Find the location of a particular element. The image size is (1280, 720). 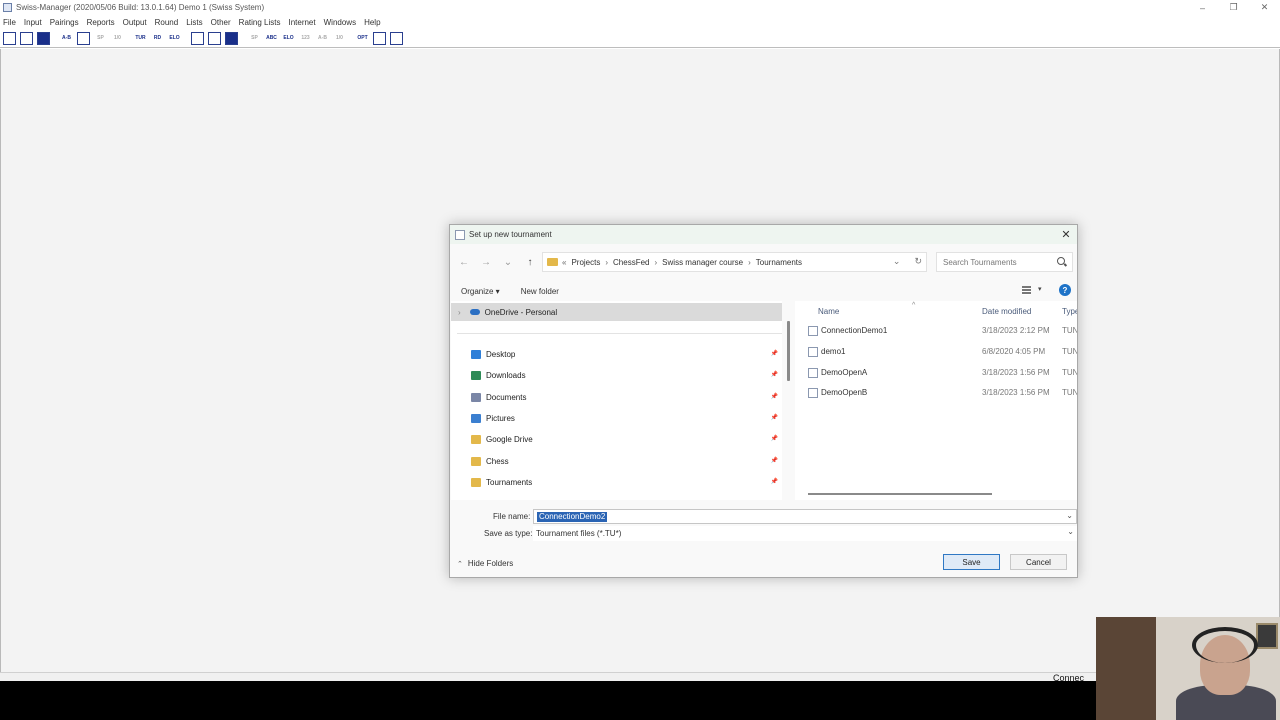

back-arrow-icon: ← is located at coordinates (464, 262).